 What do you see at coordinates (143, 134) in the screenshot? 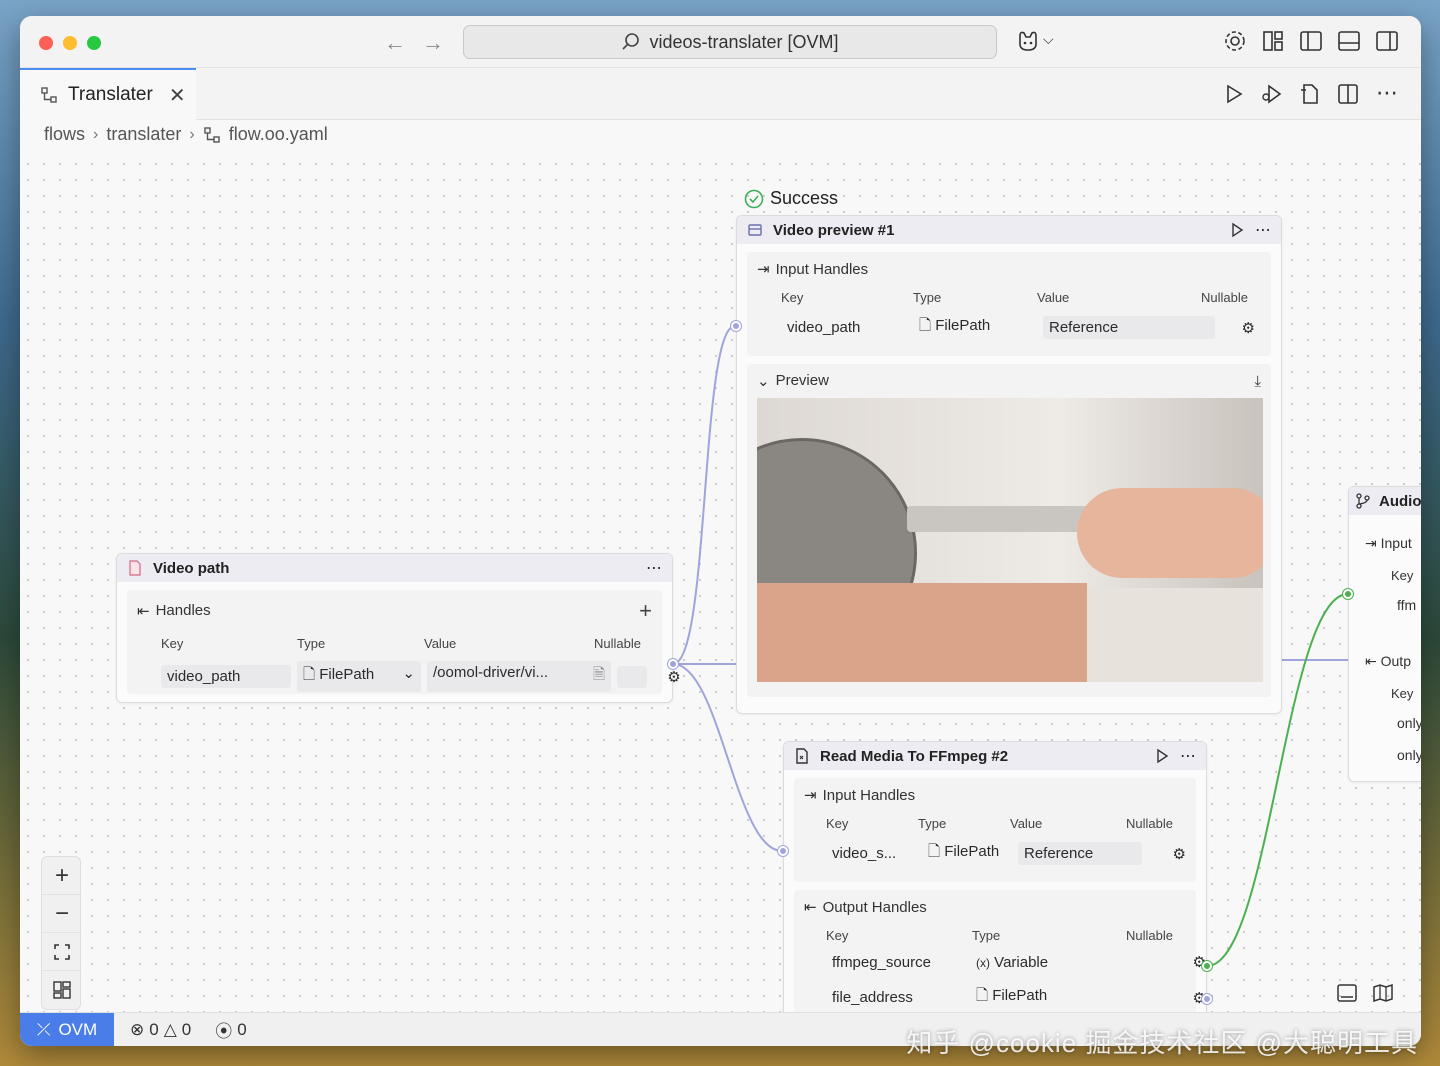
I see `breadcrumb-translater: translater` at bounding box center [143, 134].